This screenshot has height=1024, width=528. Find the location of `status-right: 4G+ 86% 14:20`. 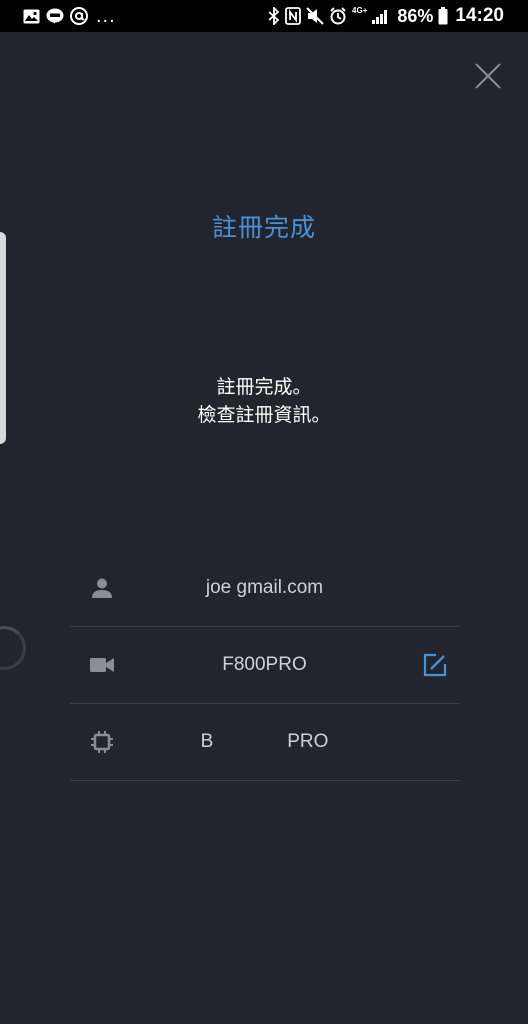

status-right: 4G+ 86% 14:20 is located at coordinates (386, 16).